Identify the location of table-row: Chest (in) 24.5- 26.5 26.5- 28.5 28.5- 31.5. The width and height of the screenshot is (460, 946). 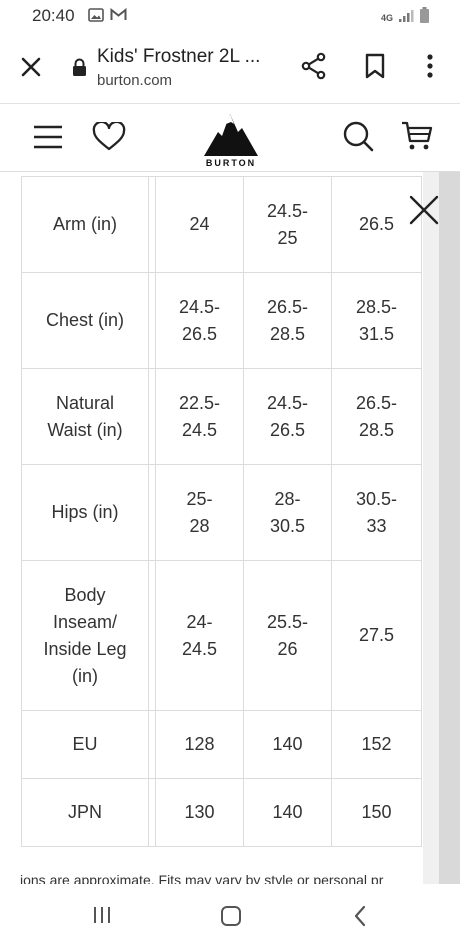
(221, 320).